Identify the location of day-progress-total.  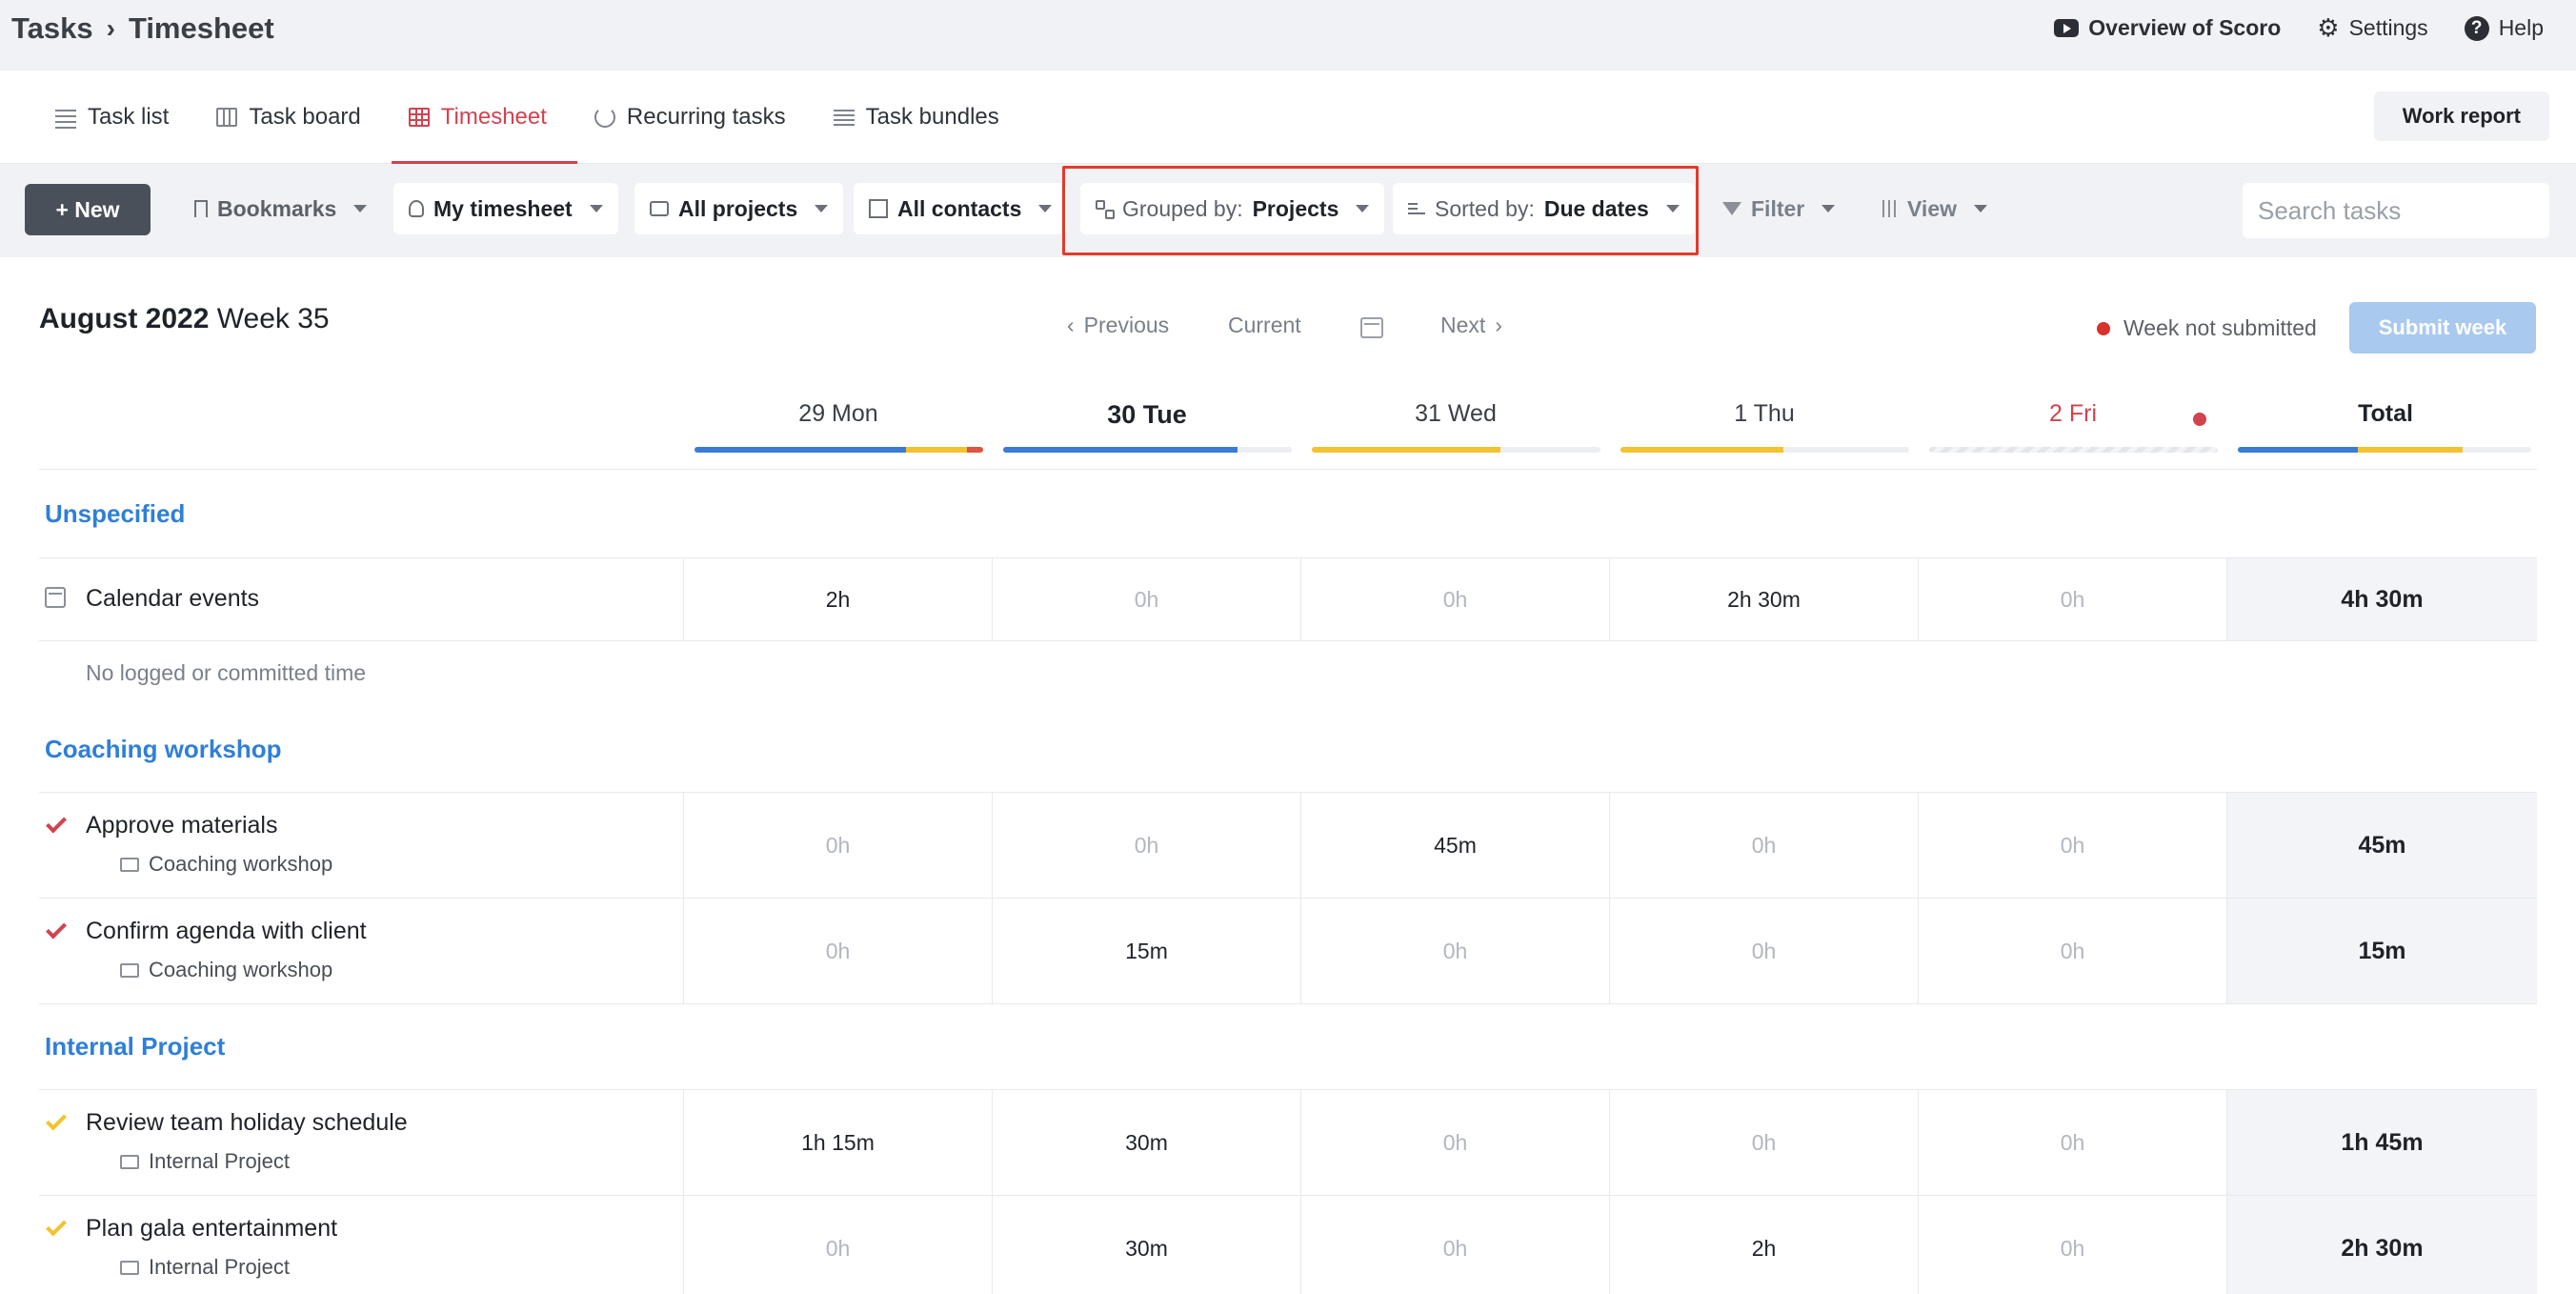
(2385, 450).